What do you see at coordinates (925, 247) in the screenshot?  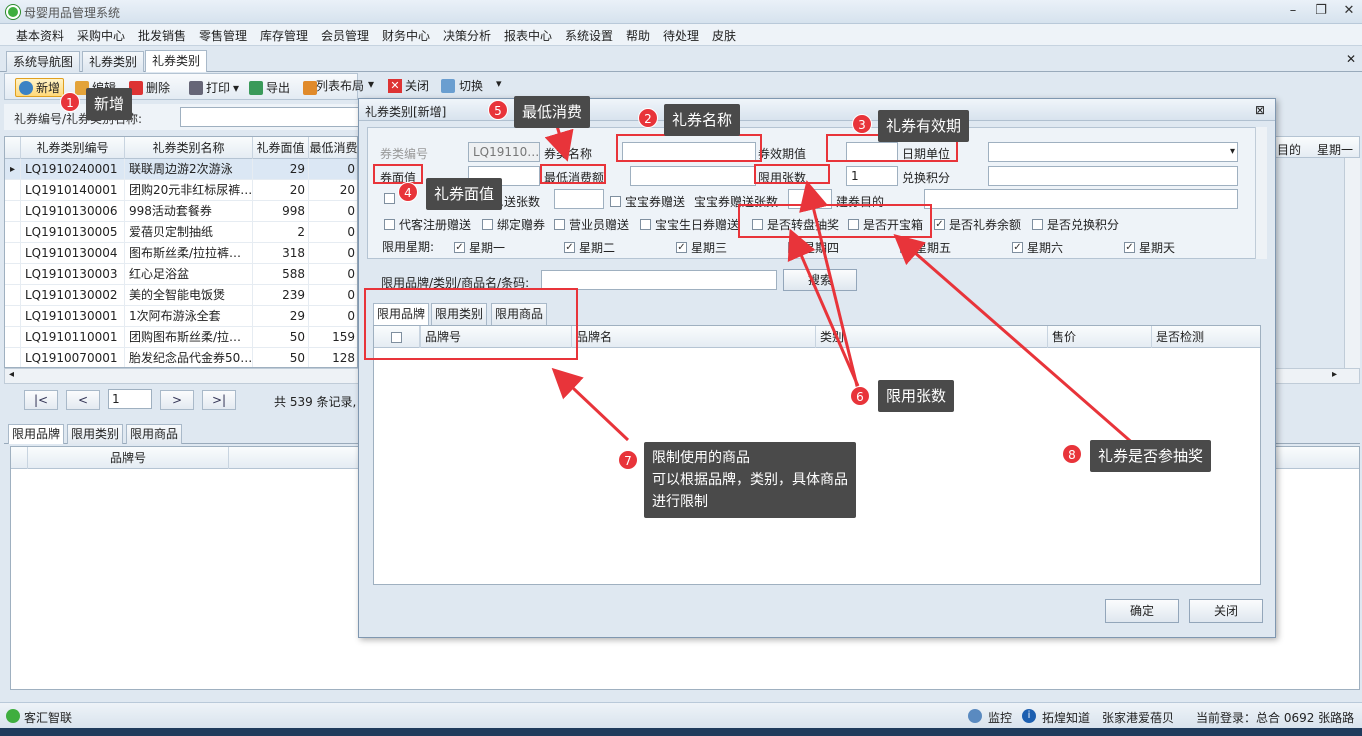 I see `weekday-fri: ✓ 星期五` at bounding box center [925, 247].